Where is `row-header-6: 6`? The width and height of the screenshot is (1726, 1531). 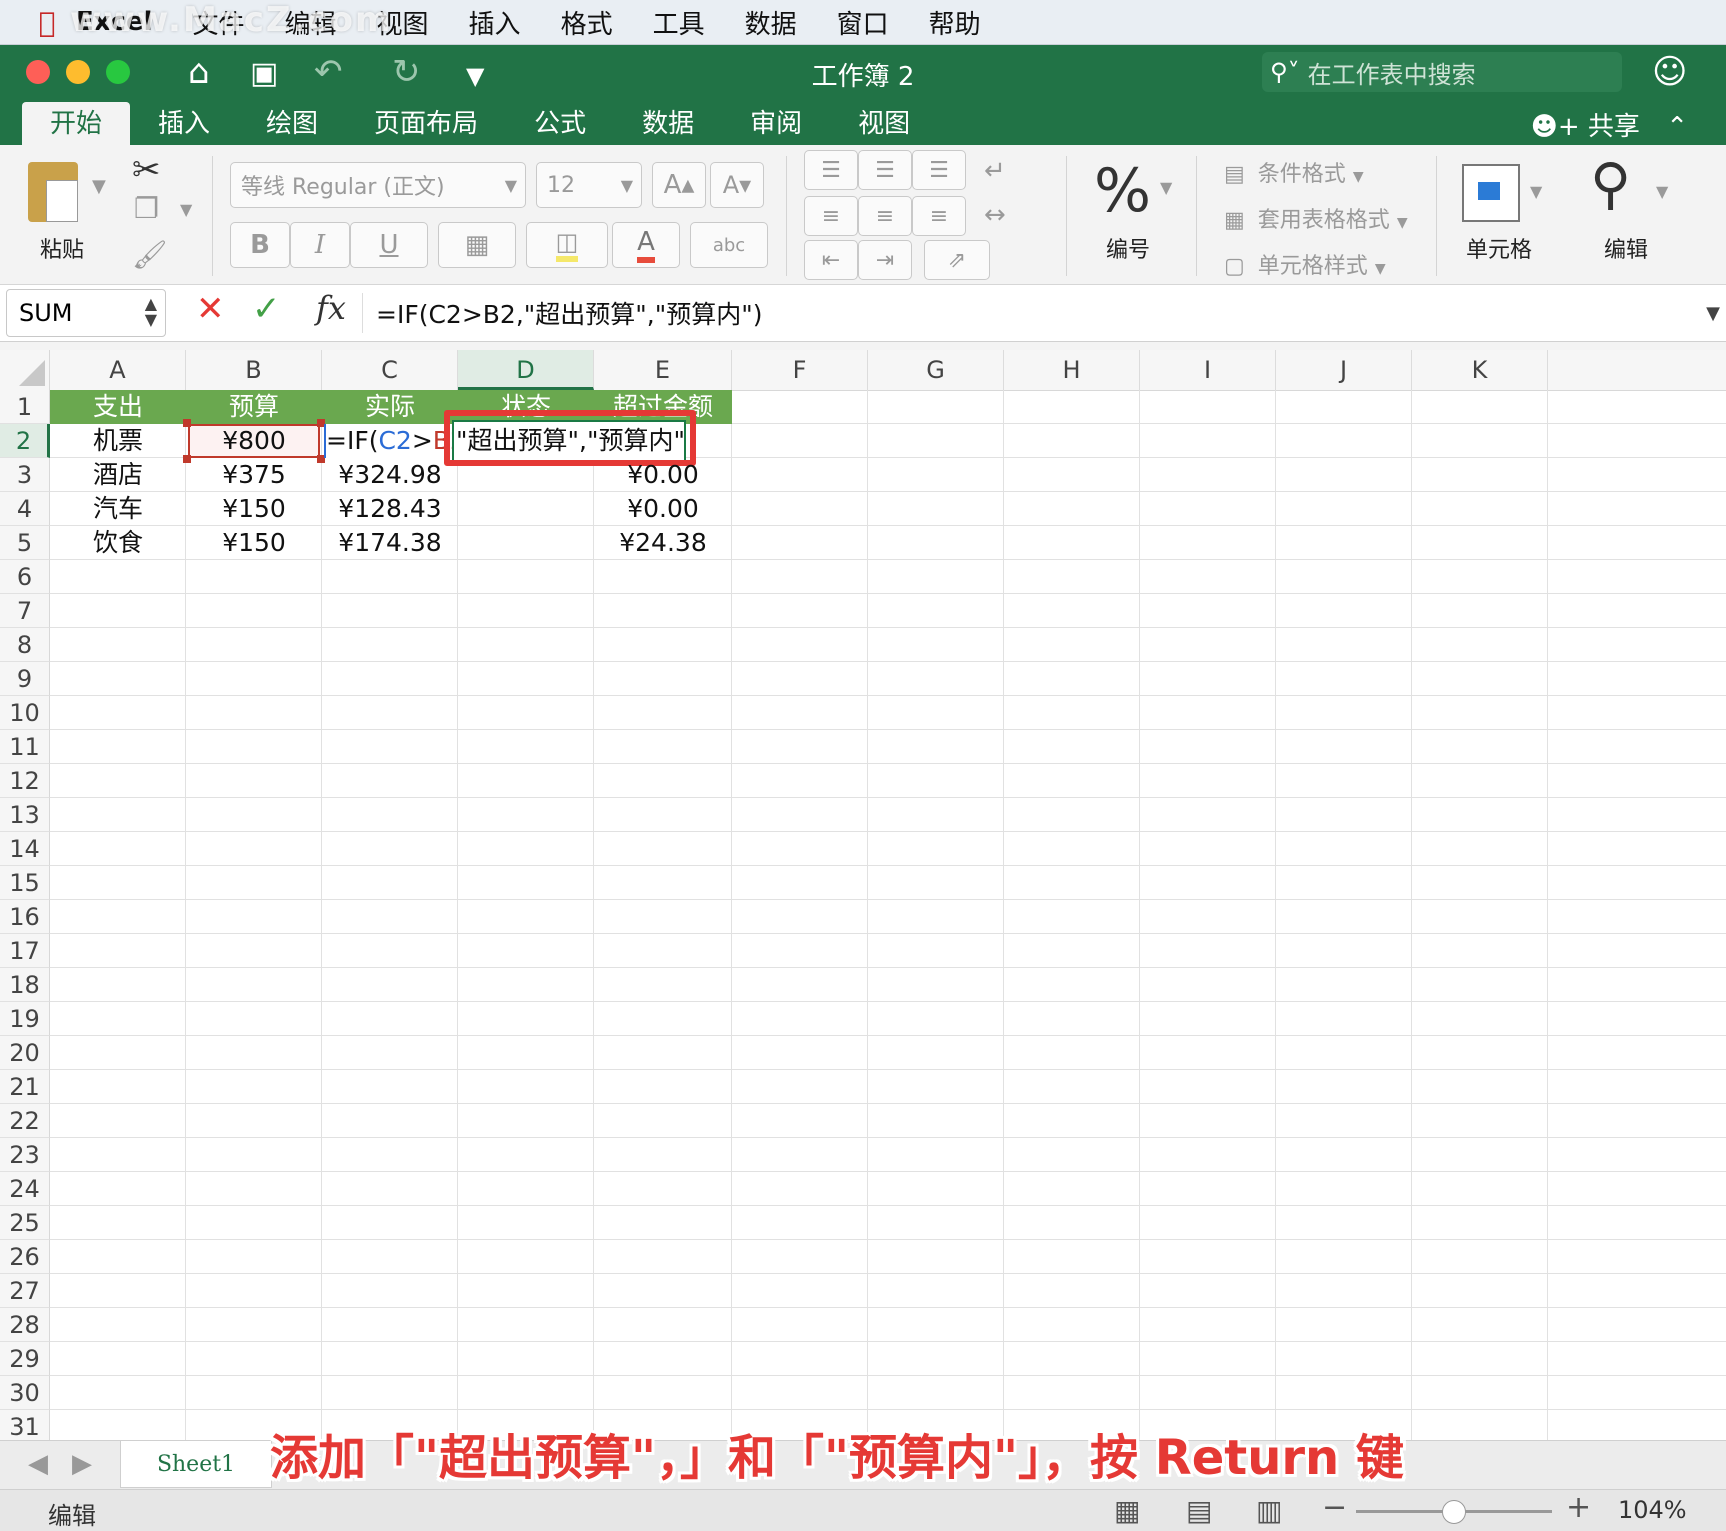 row-header-6: 6 is located at coordinates (25, 577).